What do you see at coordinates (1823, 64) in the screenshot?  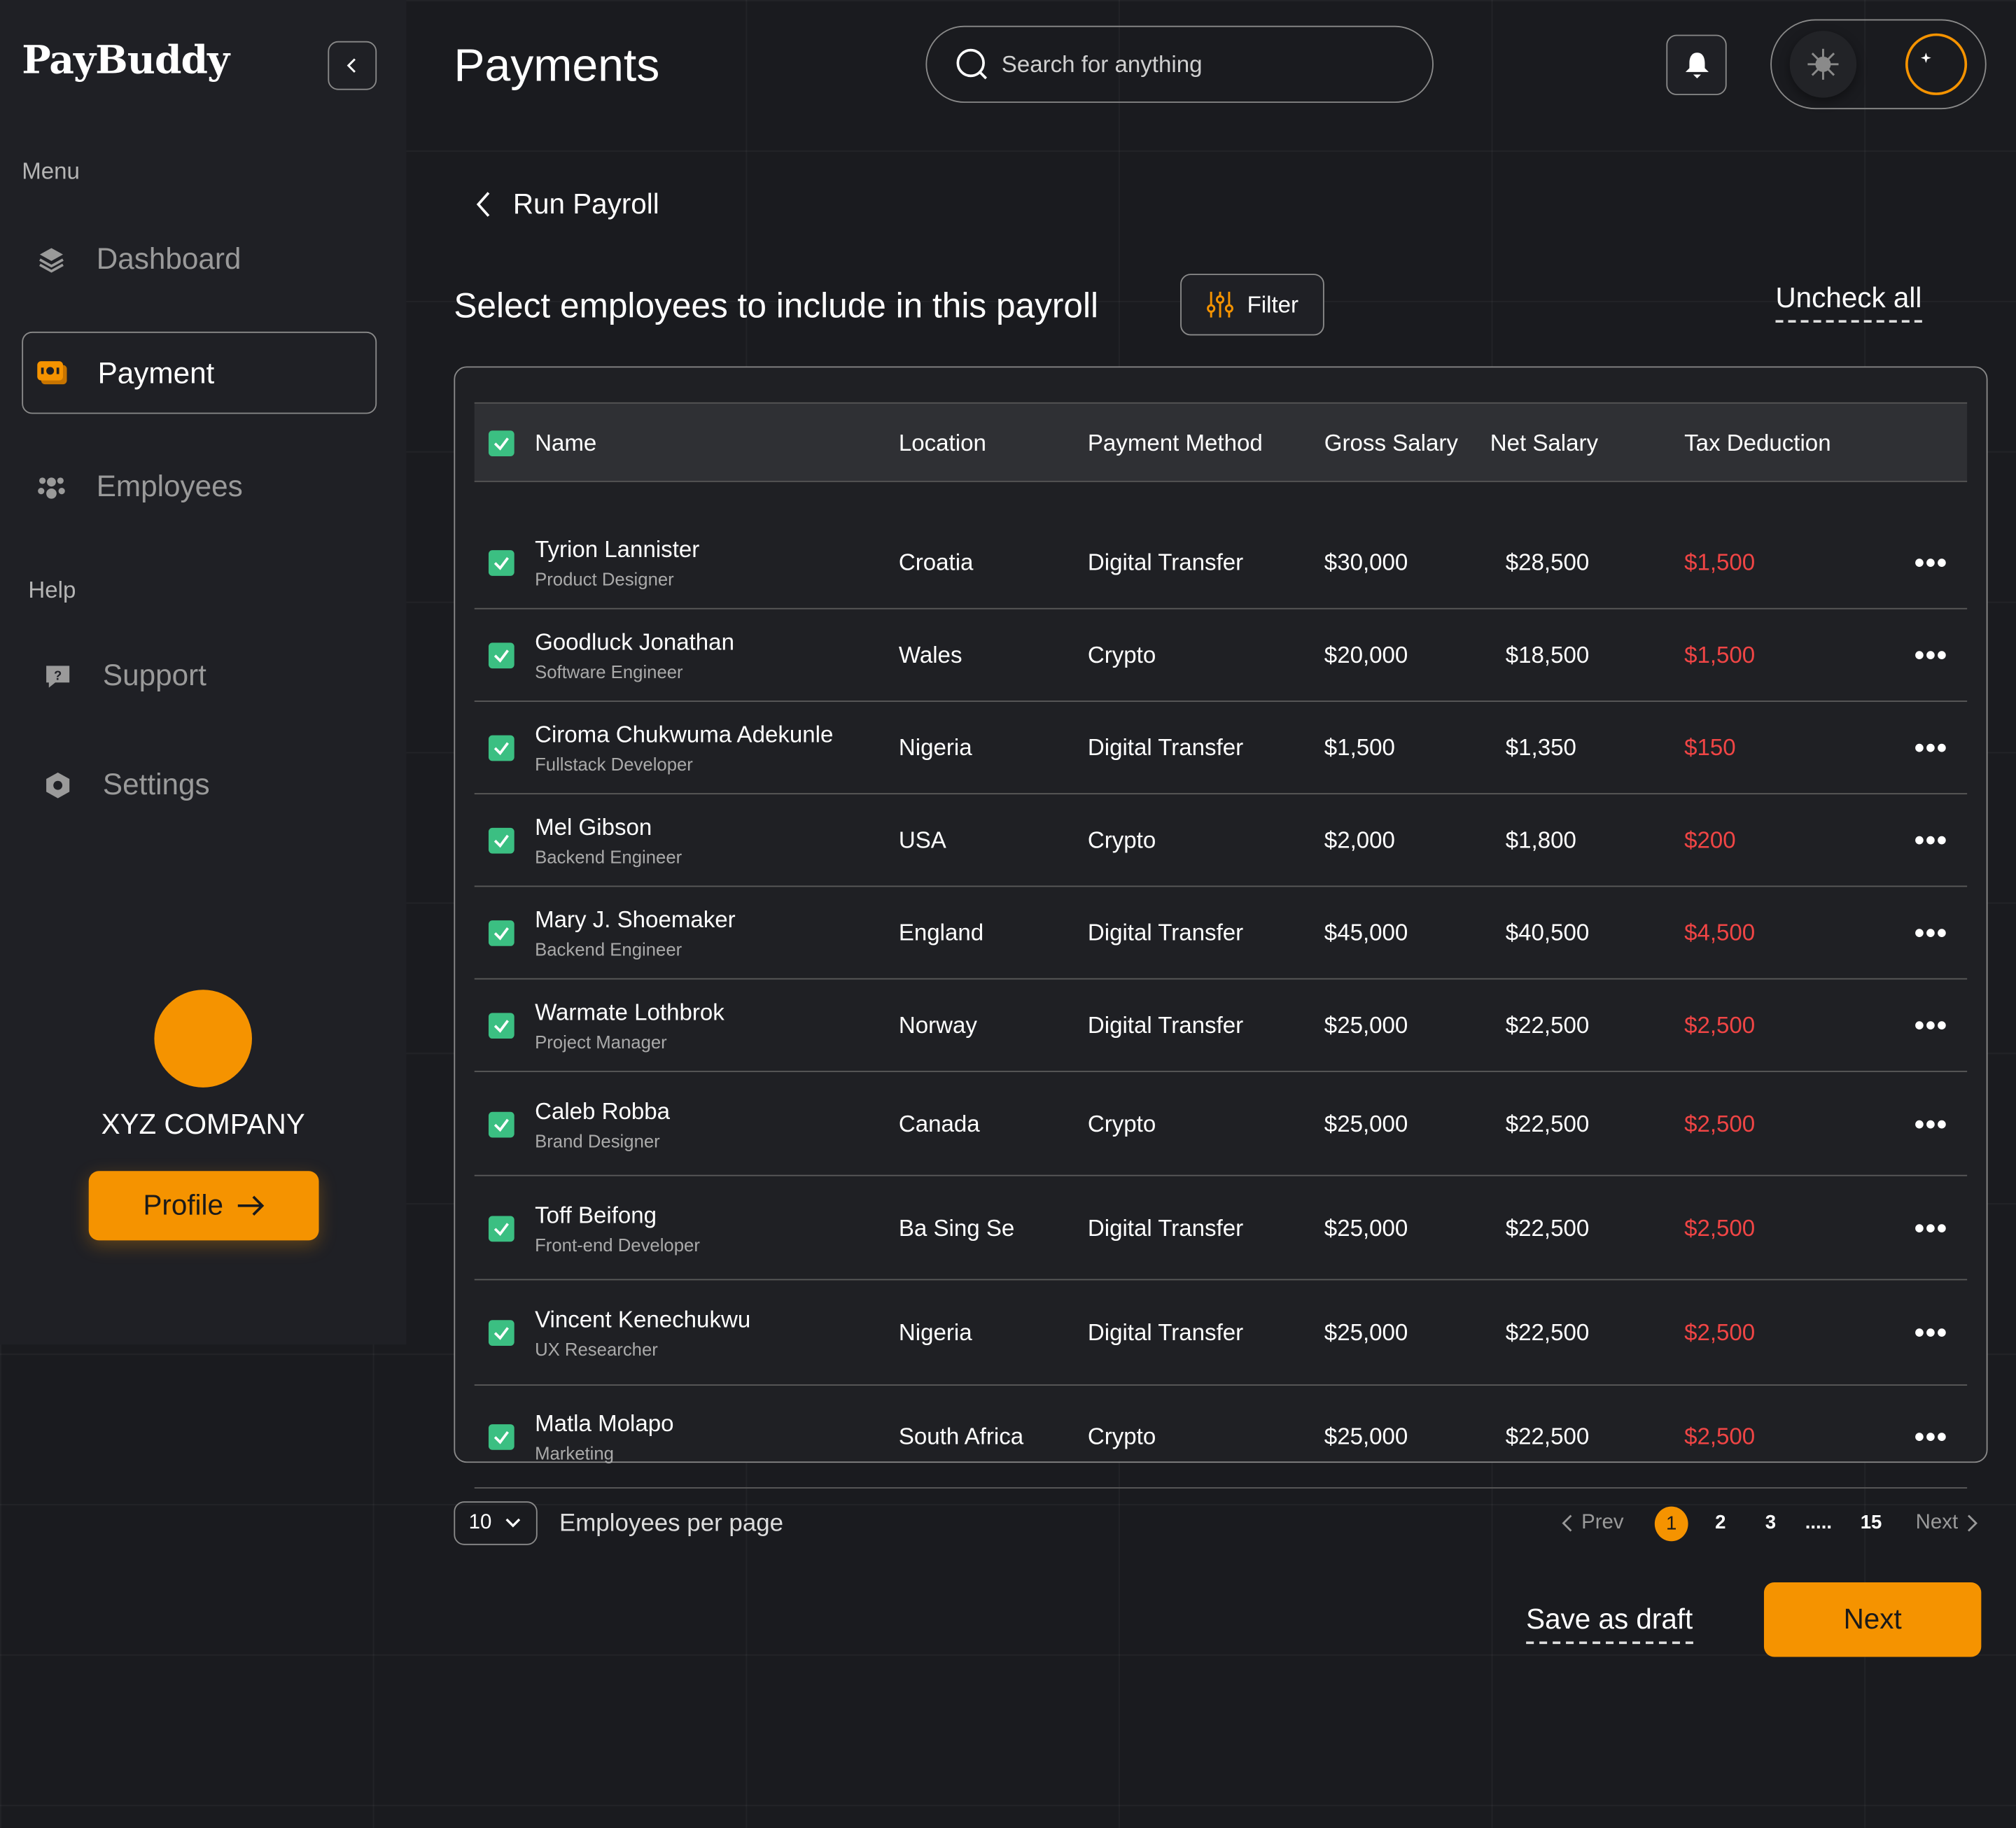 I see `light-mode-option` at bounding box center [1823, 64].